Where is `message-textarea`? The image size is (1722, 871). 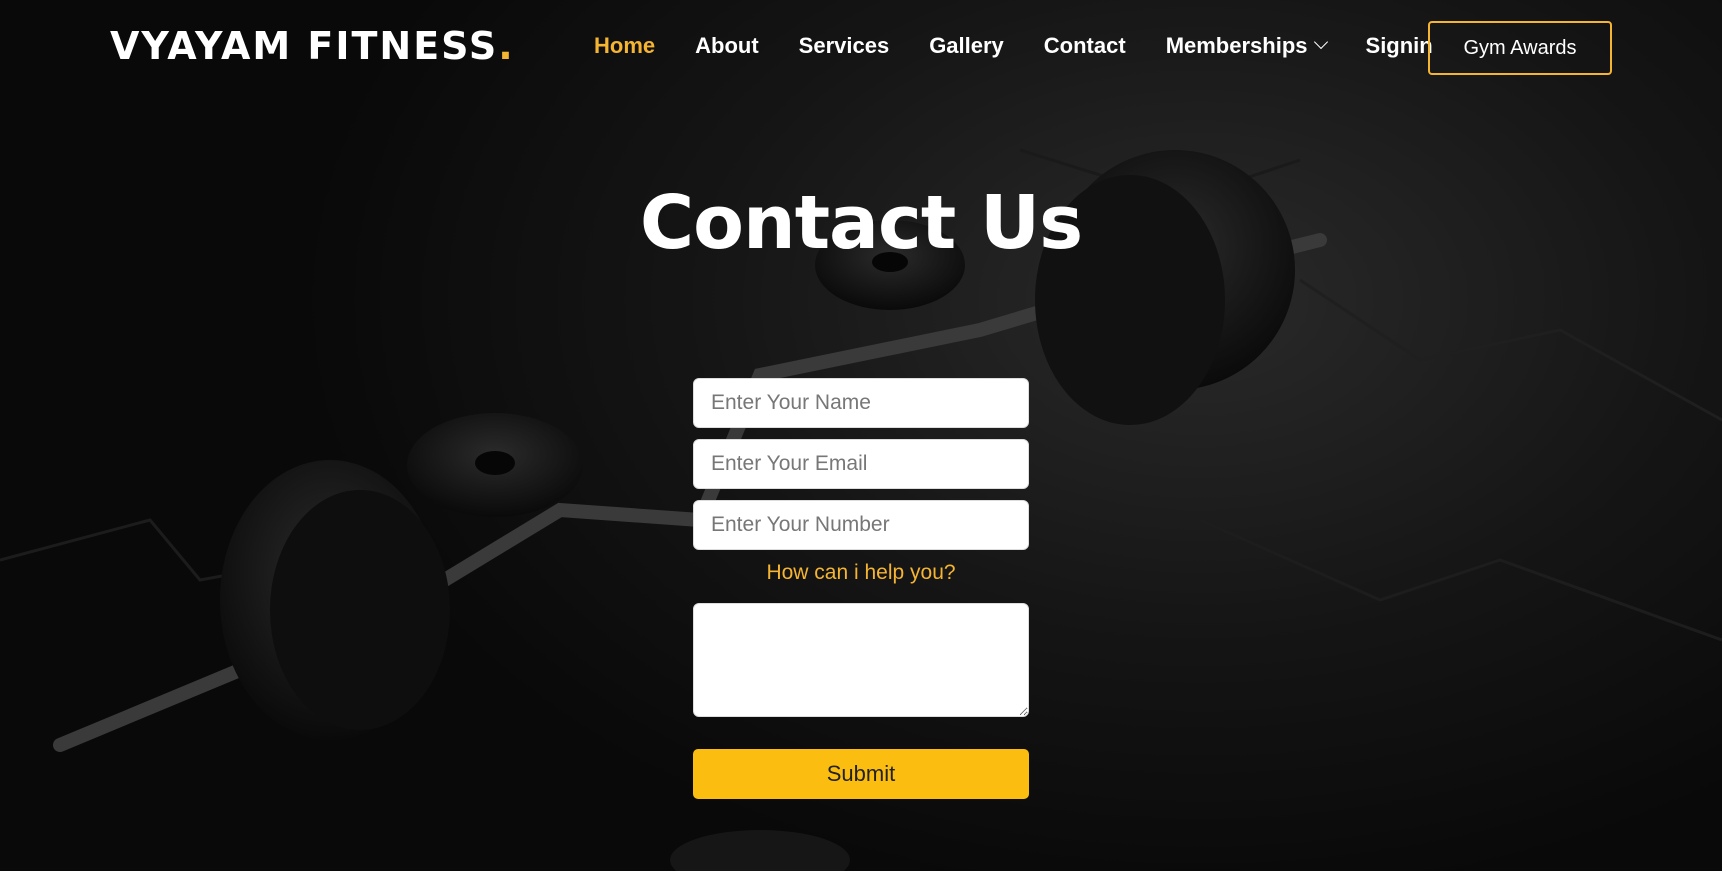 message-textarea is located at coordinates (861, 660).